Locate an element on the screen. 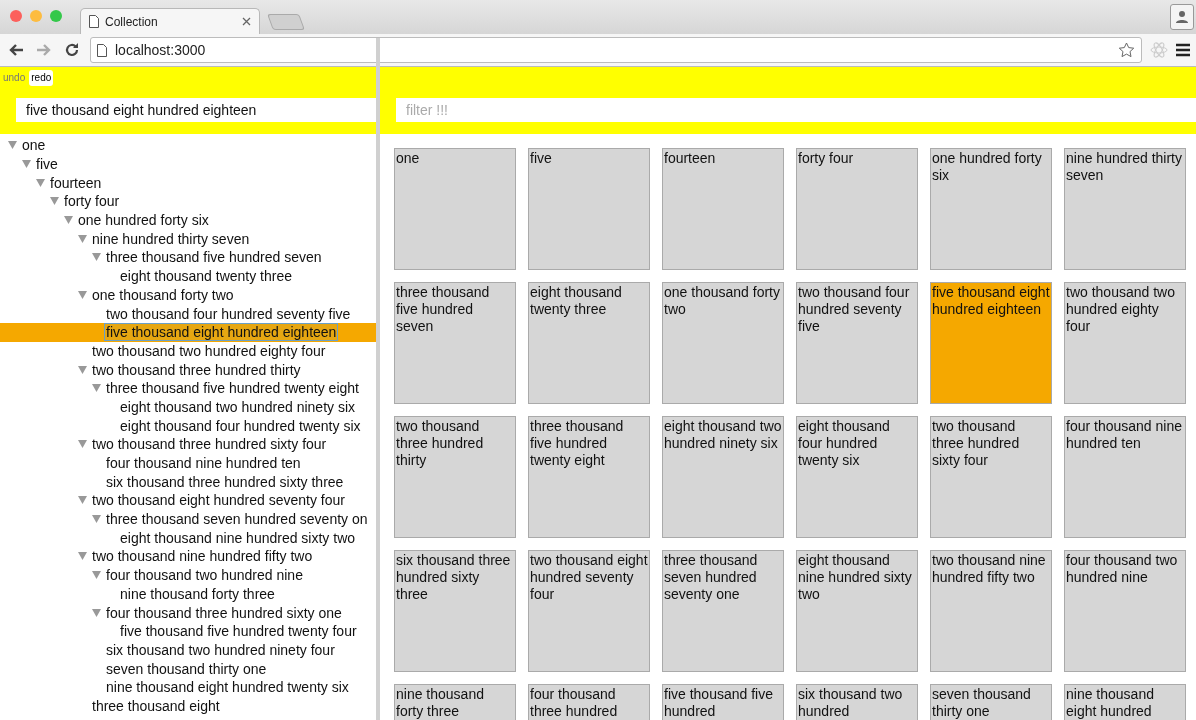  item-card: six thousand three hundred sixty three is located at coordinates (455, 611).